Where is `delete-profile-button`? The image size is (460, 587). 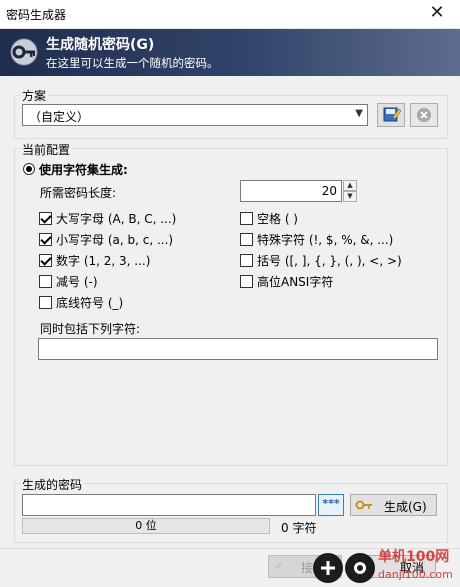 delete-profile-button is located at coordinates (424, 115).